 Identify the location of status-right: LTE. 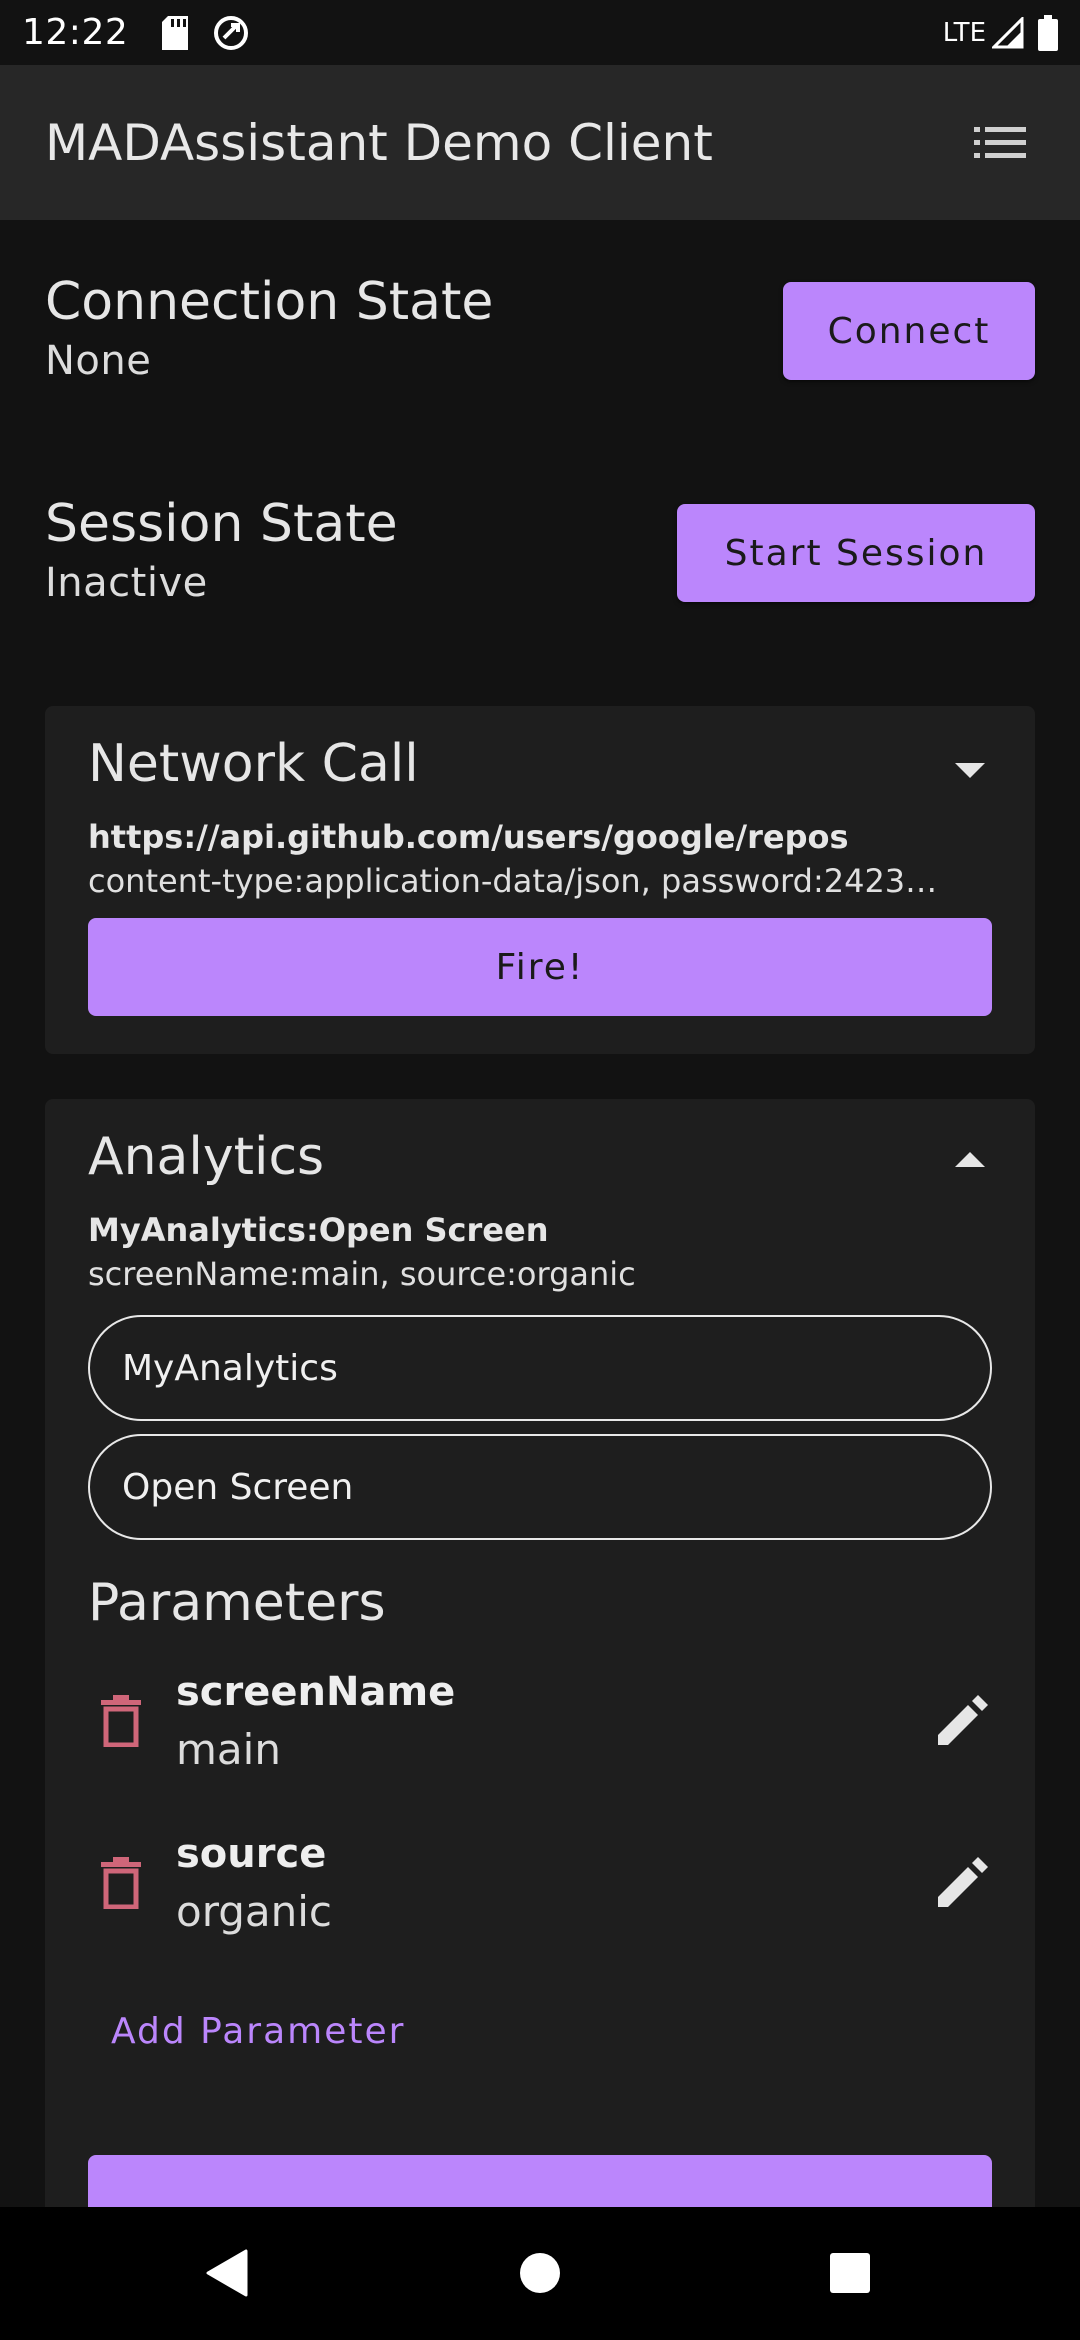
(1000, 32).